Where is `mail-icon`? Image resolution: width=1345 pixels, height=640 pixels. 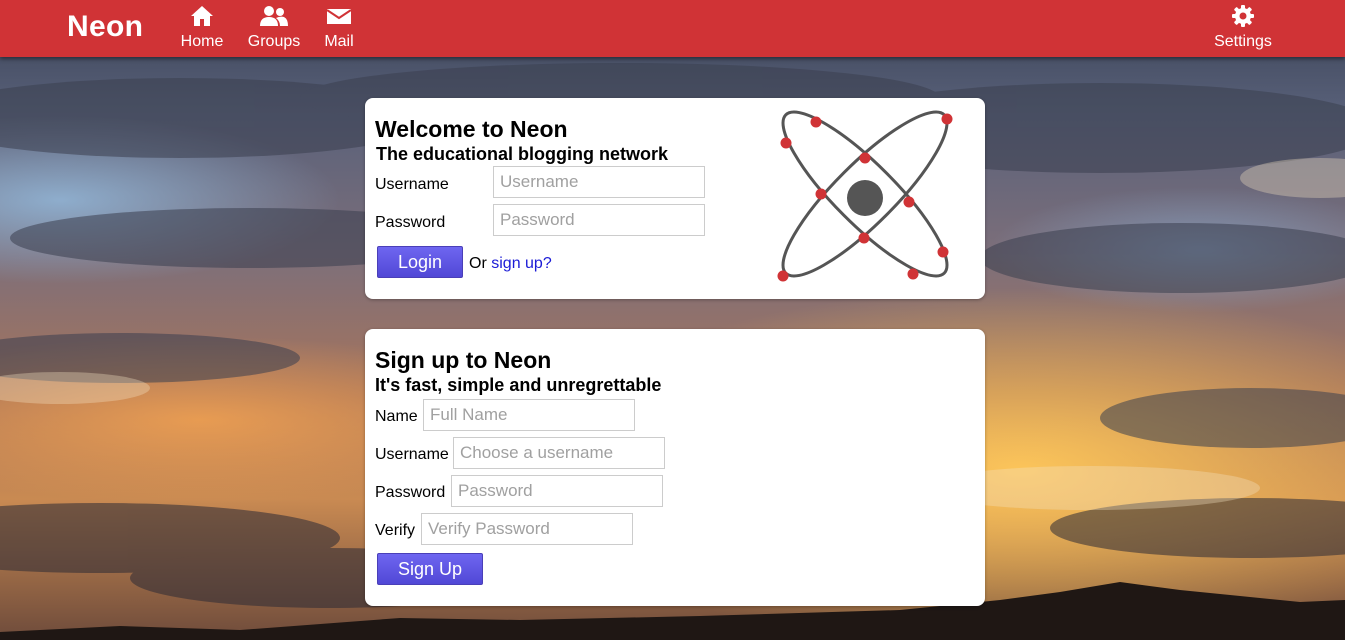
mail-icon is located at coordinates (339, 16).